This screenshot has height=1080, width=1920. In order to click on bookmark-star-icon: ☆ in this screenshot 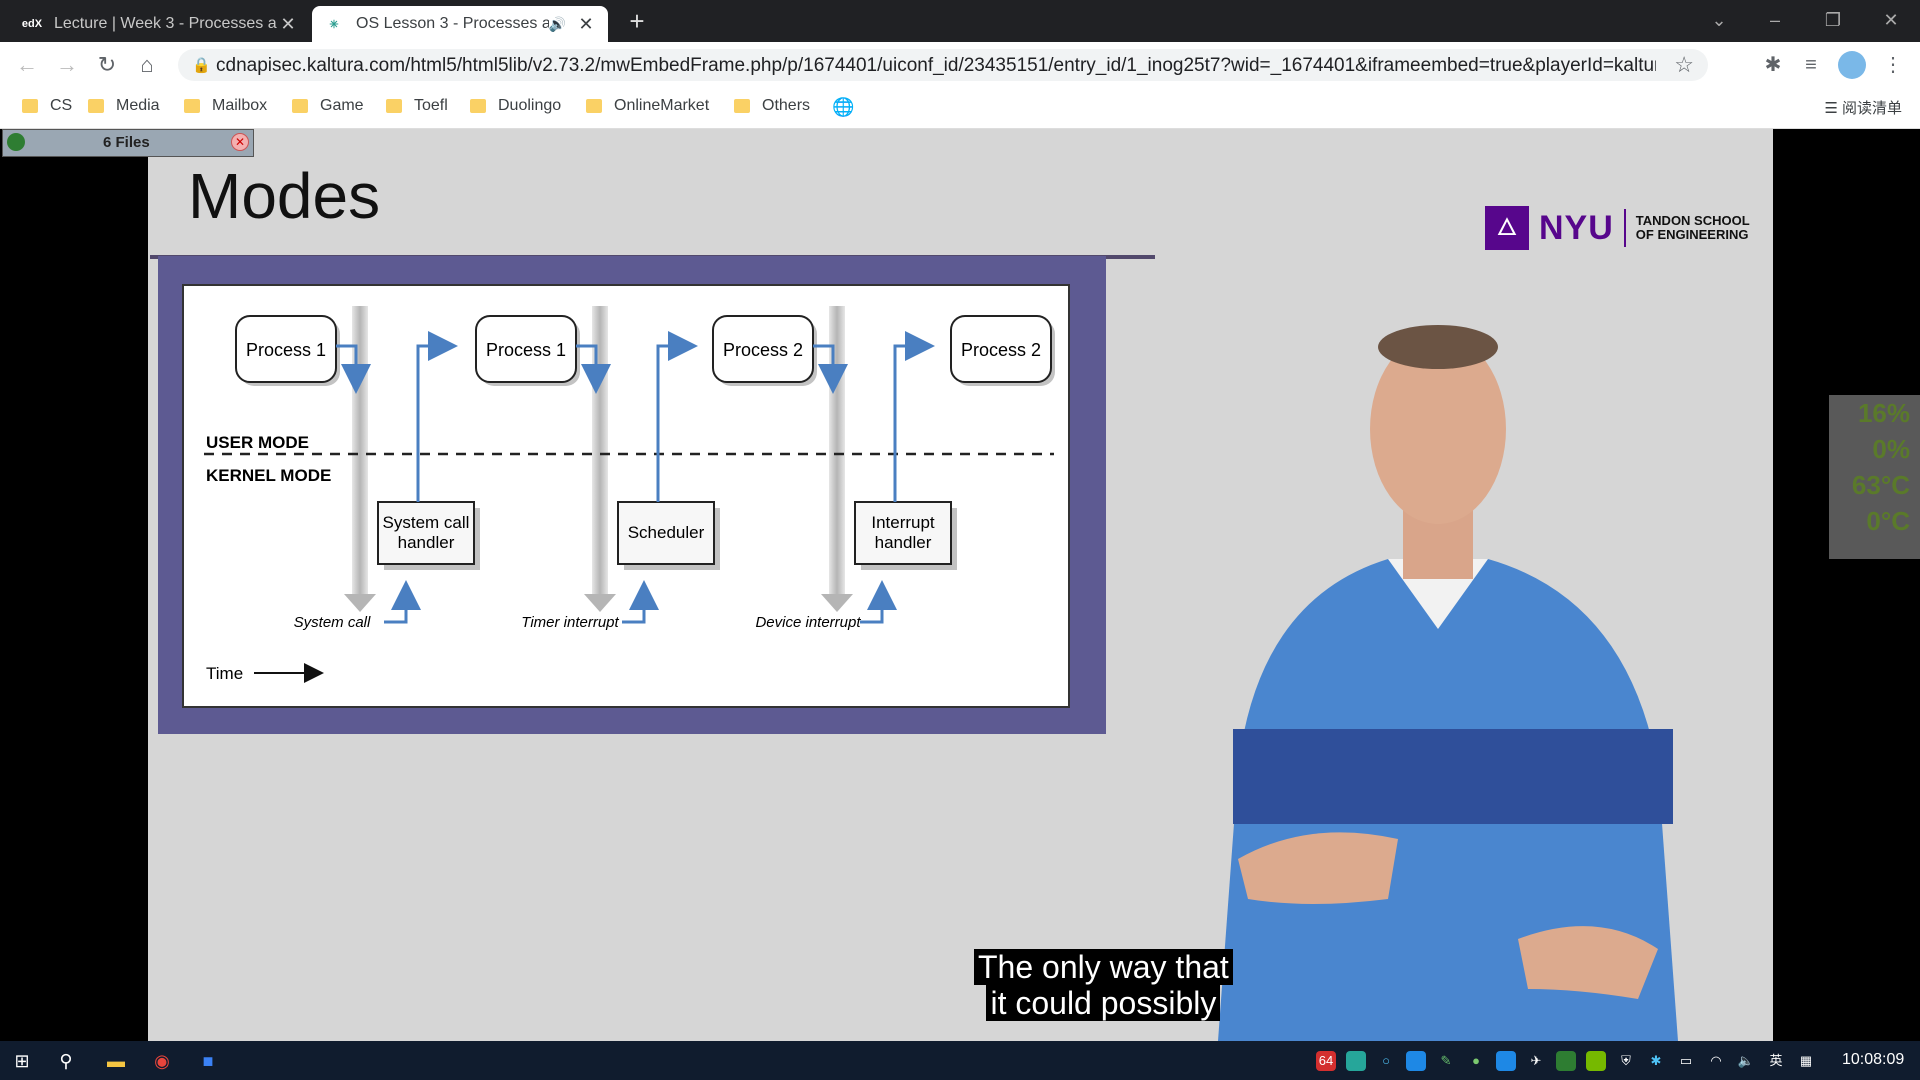, I will do `click(1684, 65)`.